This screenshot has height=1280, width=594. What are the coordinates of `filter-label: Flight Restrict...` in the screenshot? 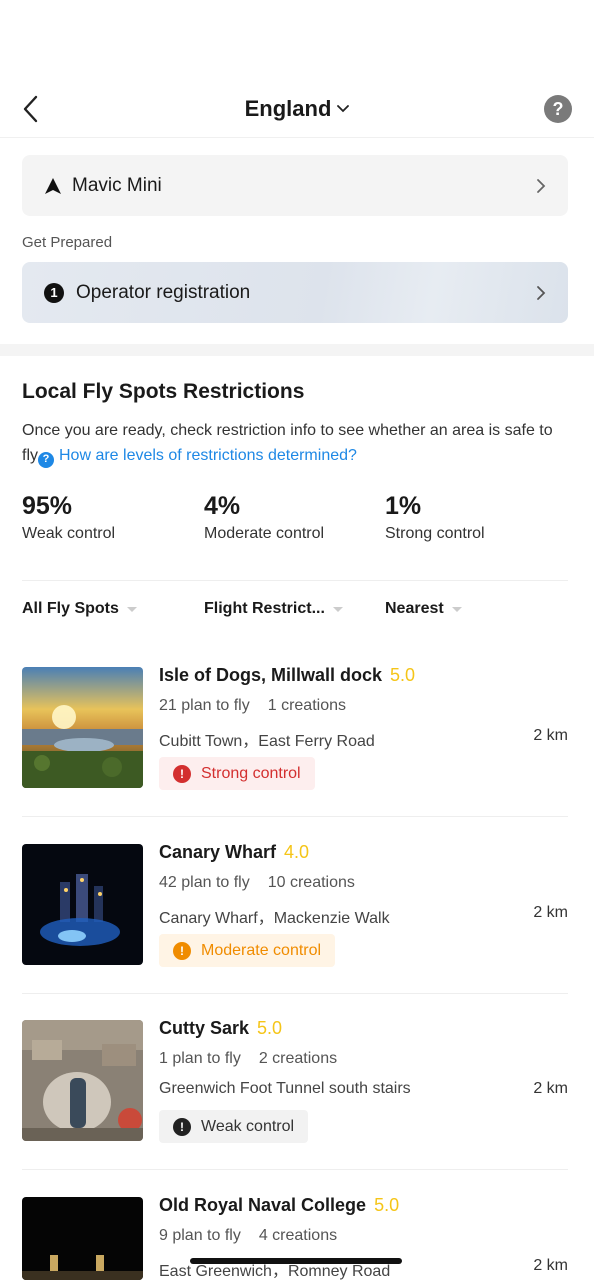 It's located at (264, 608).